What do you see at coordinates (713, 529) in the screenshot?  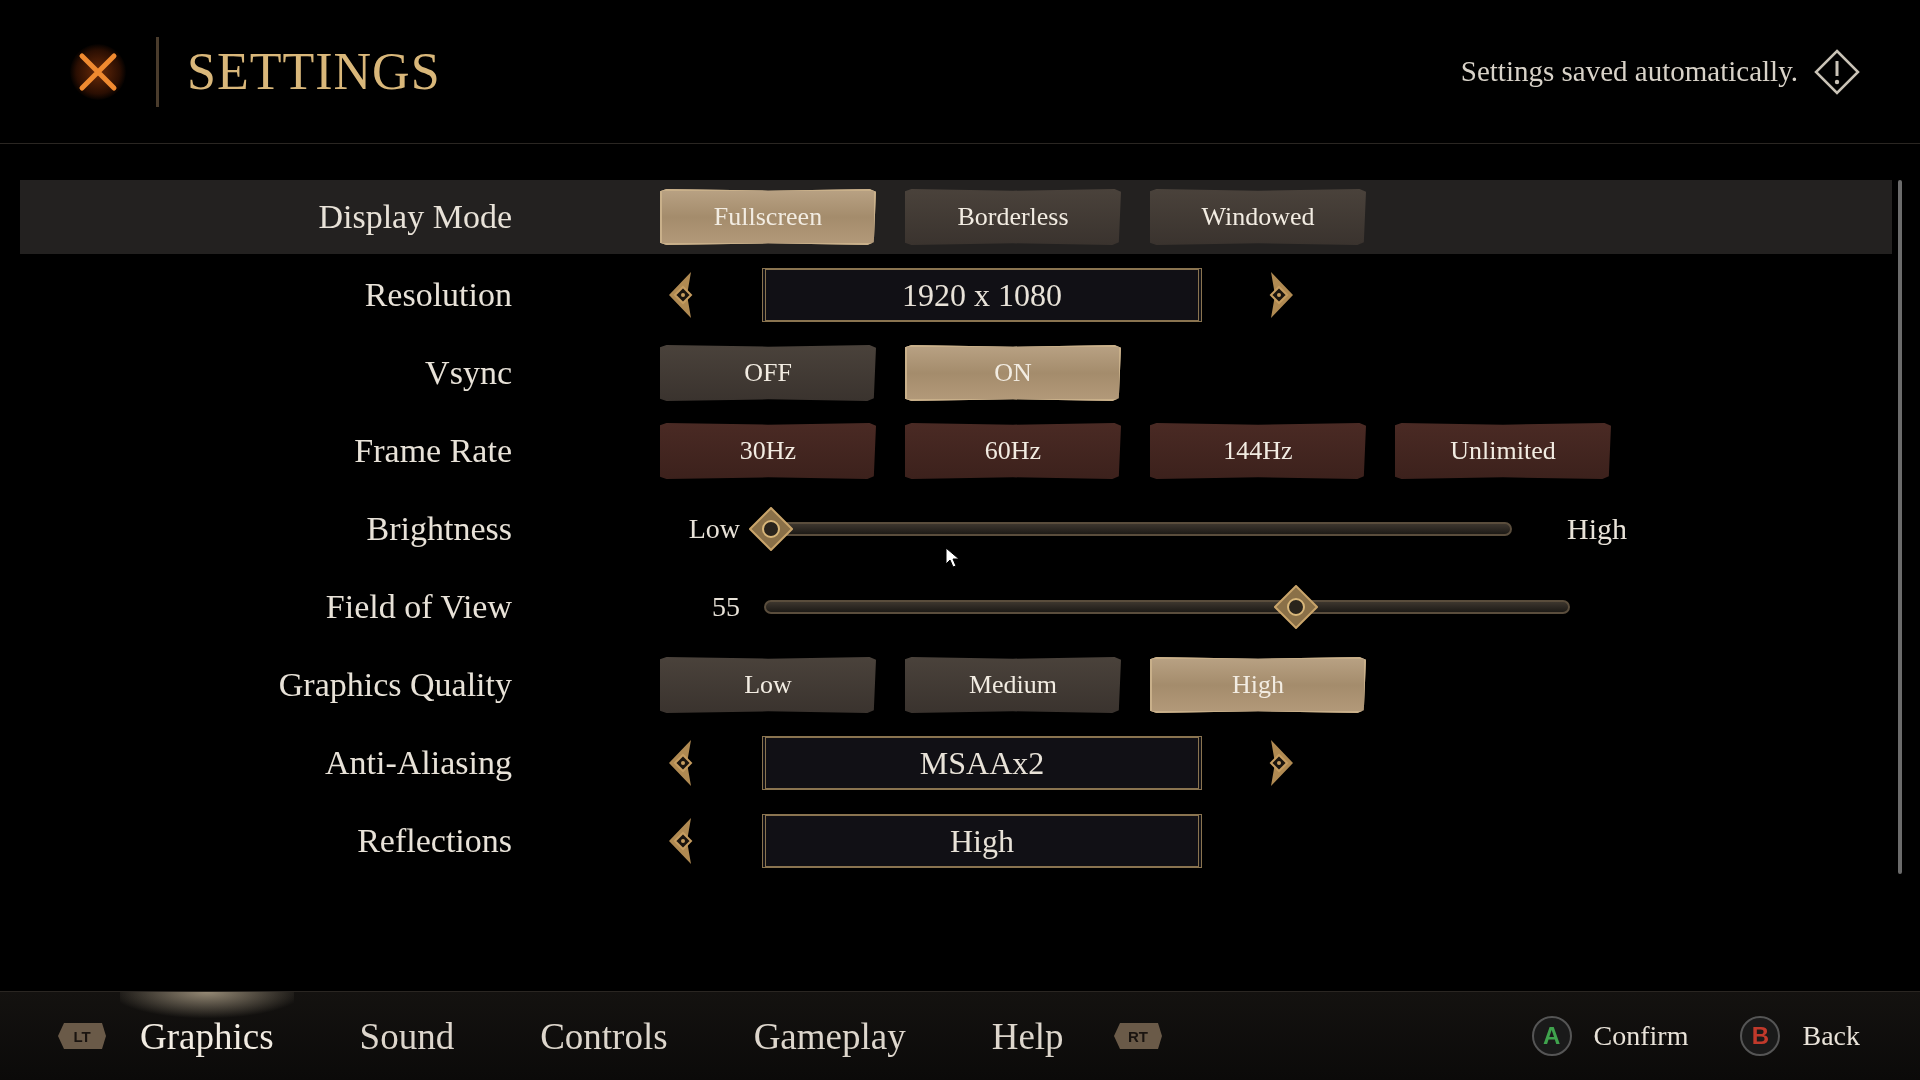 I see `slider-value: Low` at bounding box center [713, 529].